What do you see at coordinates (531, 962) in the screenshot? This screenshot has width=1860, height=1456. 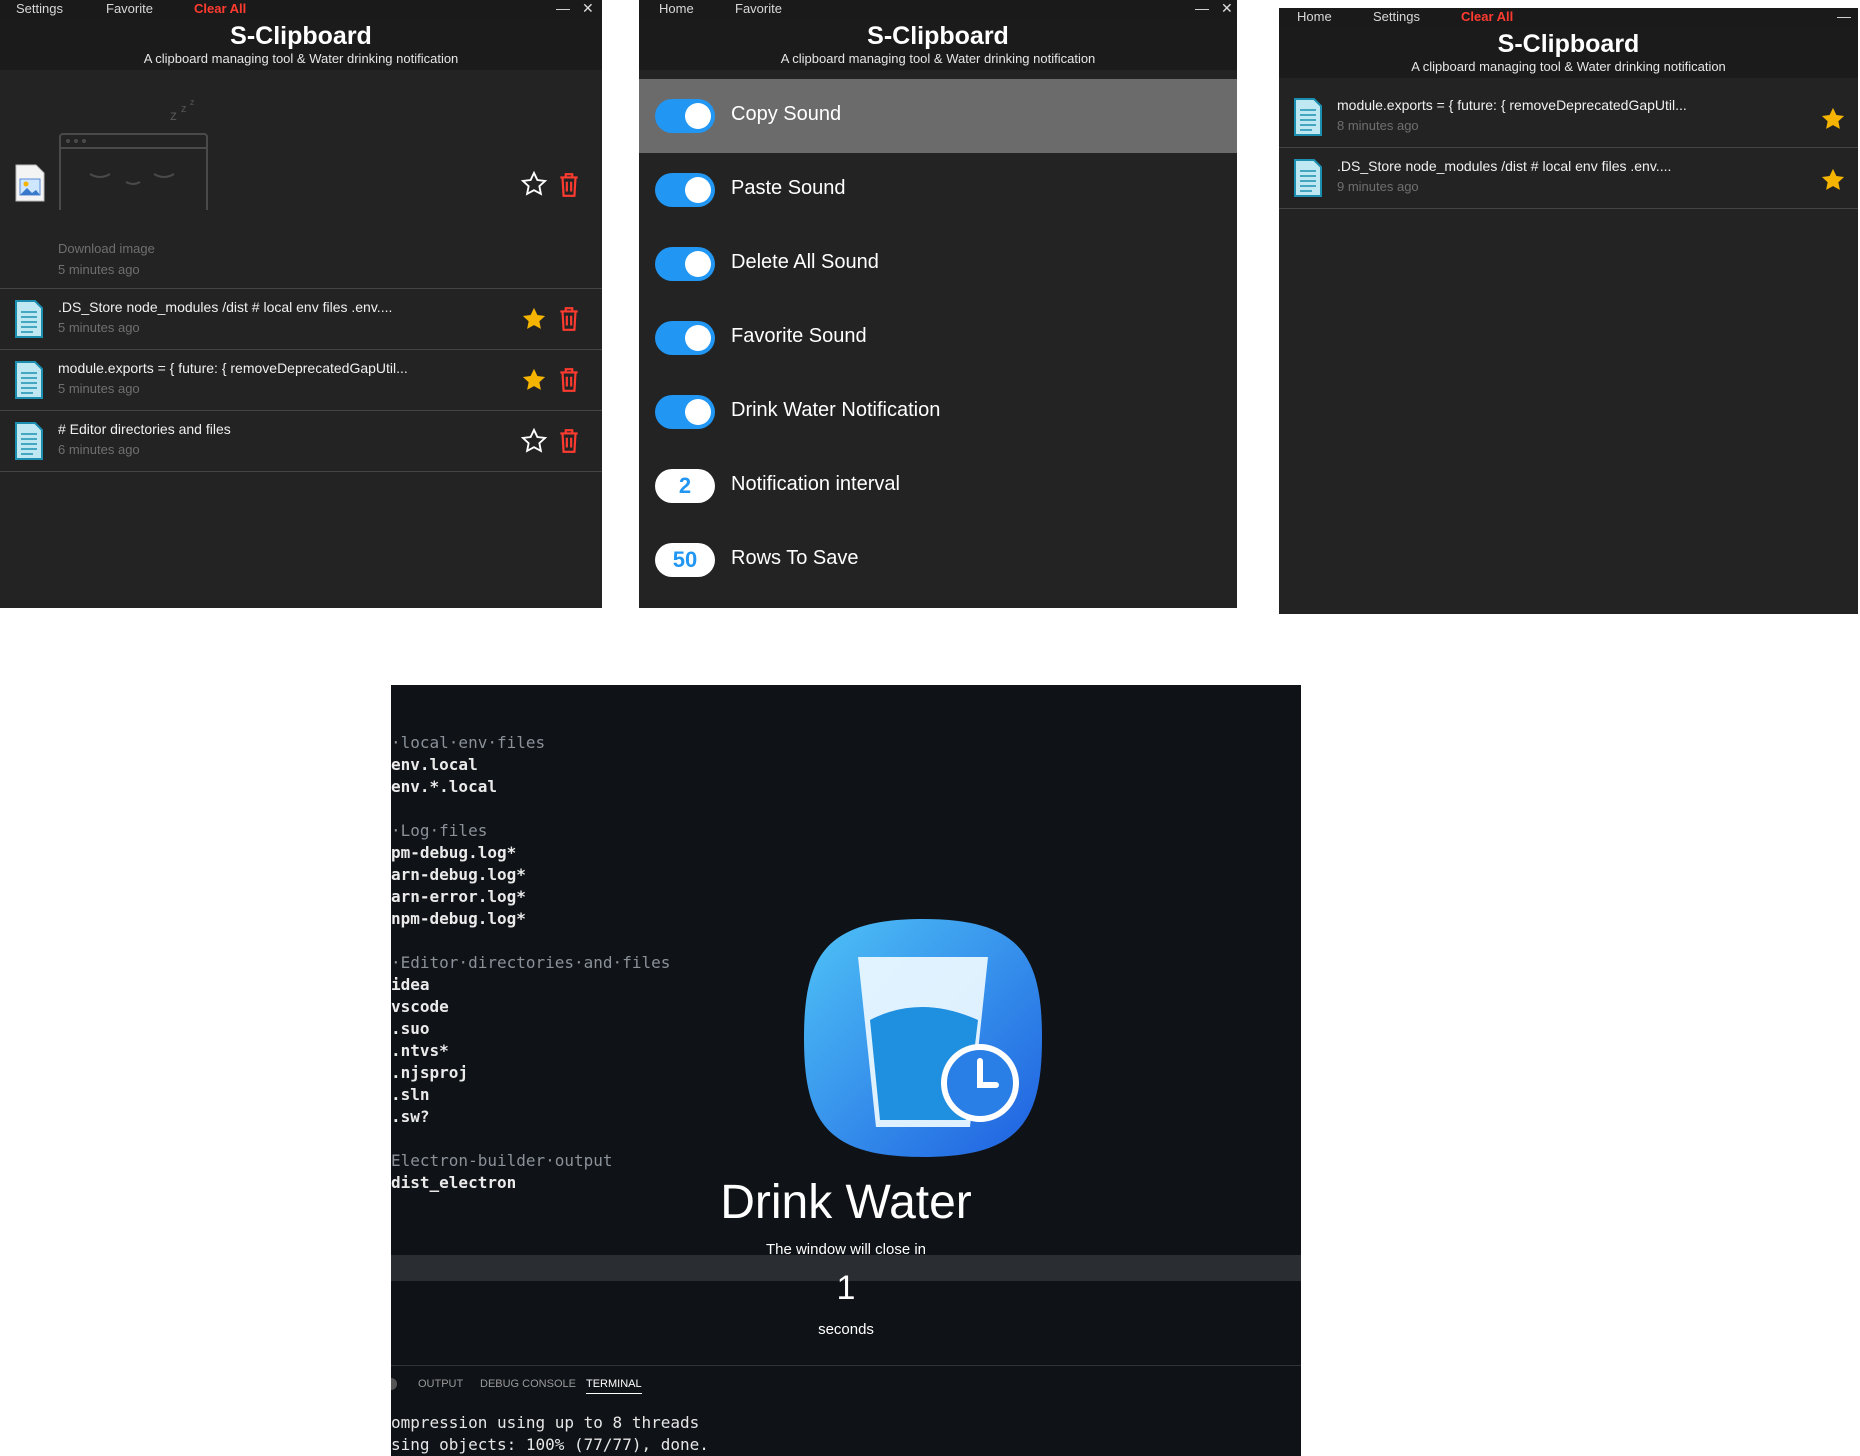 I see `code-line: ·Editor·directories·and·files` at bounding box center [531, 962].